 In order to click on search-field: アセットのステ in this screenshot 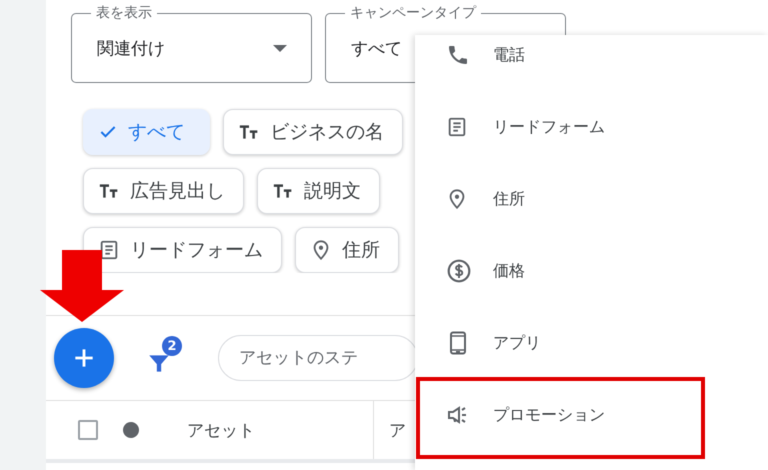, I will do `click(316, 358)`.